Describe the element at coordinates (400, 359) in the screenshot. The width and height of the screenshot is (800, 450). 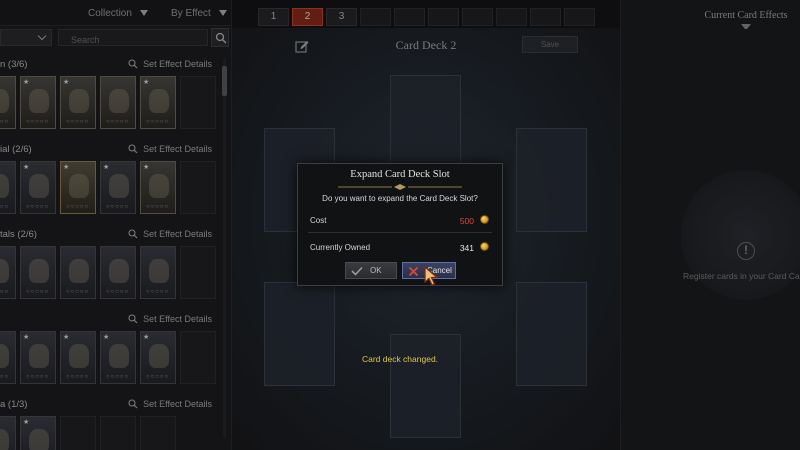
I see `status-message: Card deck changed.` at that location.